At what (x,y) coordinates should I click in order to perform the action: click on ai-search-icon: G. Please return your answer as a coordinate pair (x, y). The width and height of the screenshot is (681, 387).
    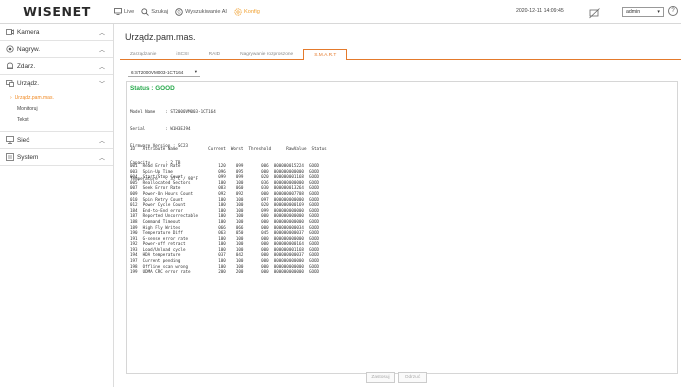
    Looking at the image, I should click on (179, 11).